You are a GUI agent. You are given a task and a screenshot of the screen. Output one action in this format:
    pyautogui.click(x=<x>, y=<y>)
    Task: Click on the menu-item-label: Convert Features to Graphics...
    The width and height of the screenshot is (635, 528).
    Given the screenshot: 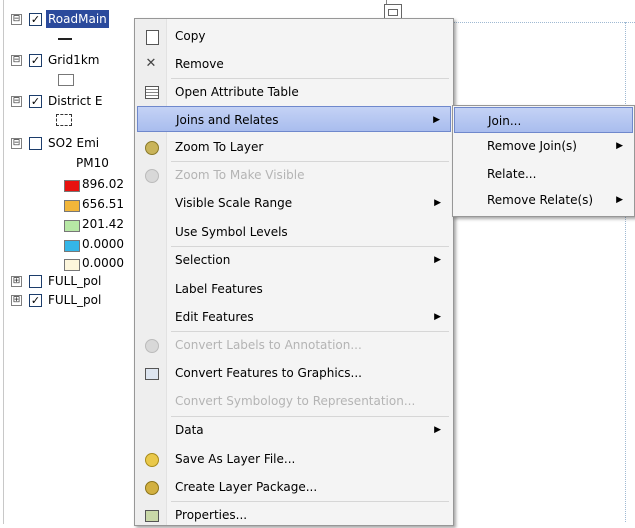 What is the action you would take?
    pyautogui.click(x=268, y=373)
    